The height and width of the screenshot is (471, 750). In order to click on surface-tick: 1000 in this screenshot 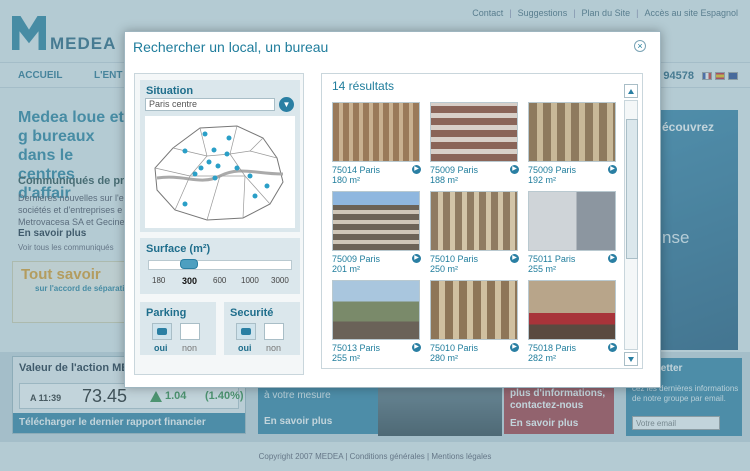, I will do `click(250, 280)`.